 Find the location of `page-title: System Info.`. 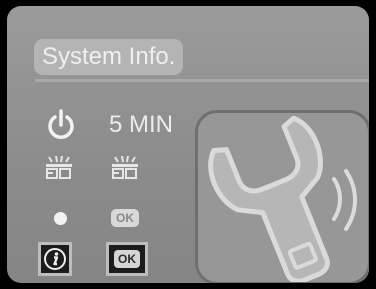

page-title: System Info. is located at coordinates (109, 57).